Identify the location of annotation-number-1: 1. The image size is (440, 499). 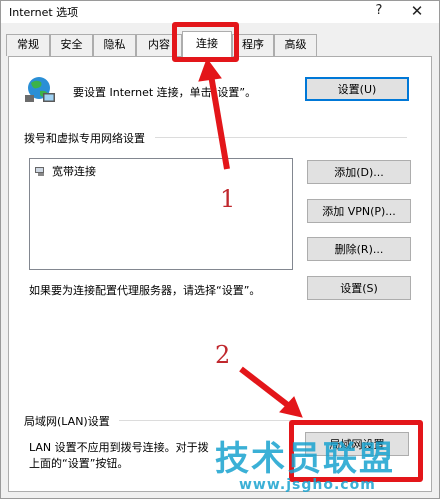
(228, 199).